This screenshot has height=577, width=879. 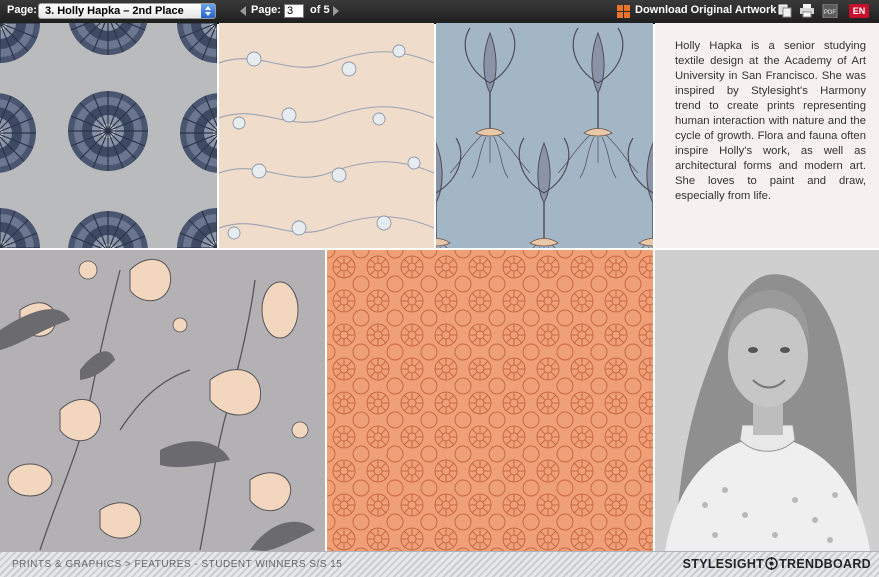 I want to click on brand-dial-icon, so click(x=771, y=563).